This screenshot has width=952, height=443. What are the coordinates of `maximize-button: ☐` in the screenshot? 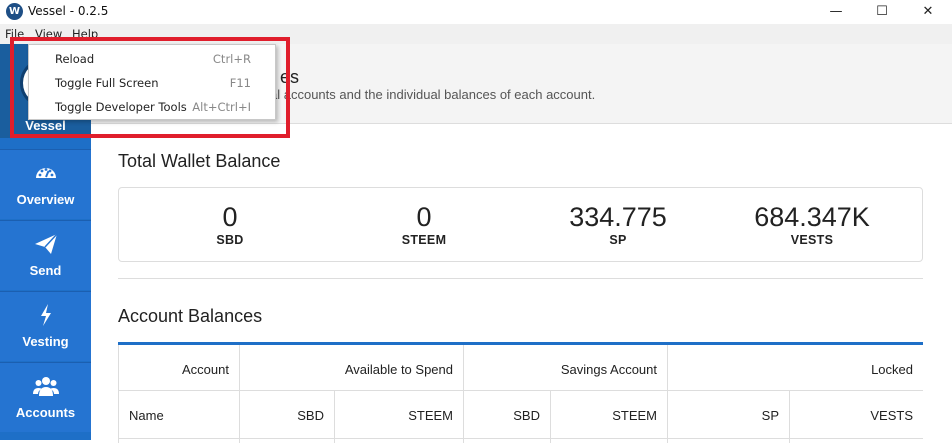 It's located at (882, 12).